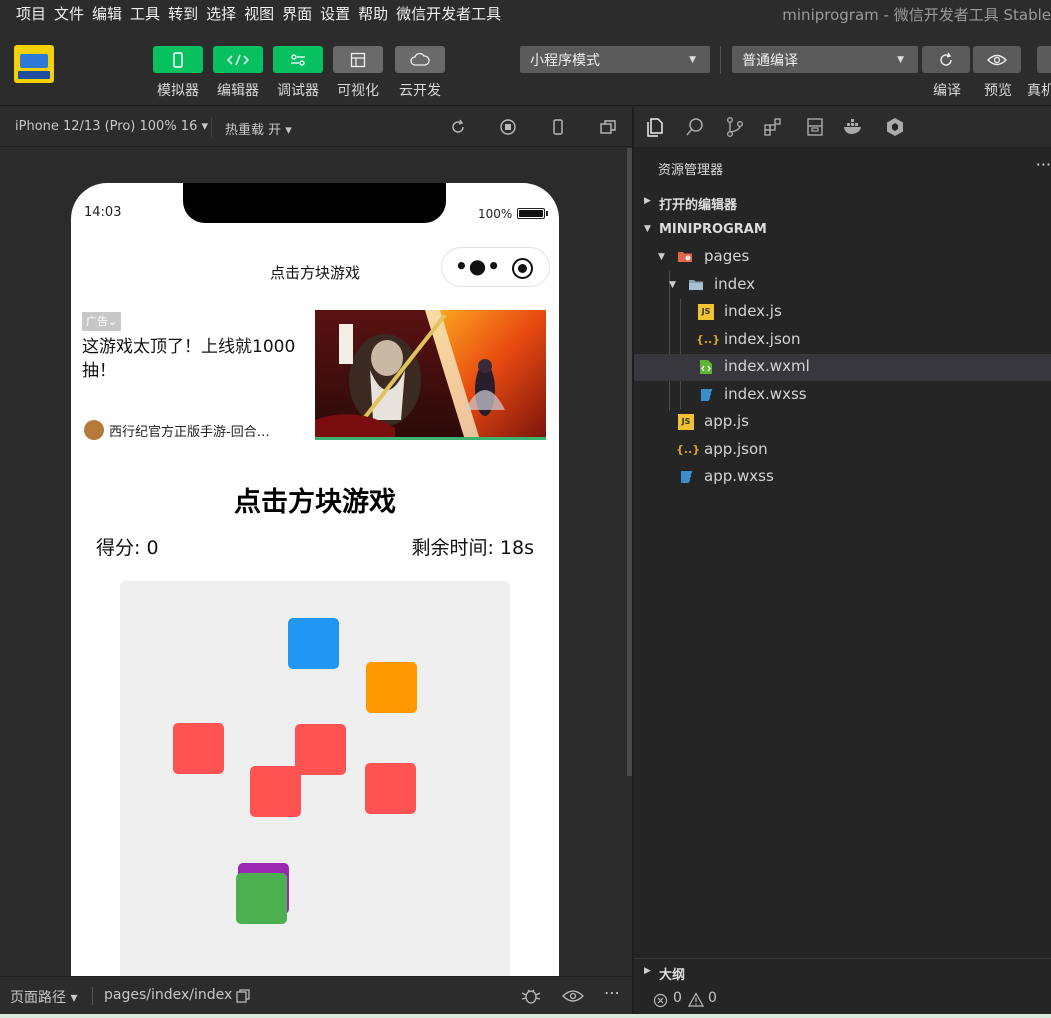  I want to click on project-label: MINIPROGRAM, so click(713, 229).